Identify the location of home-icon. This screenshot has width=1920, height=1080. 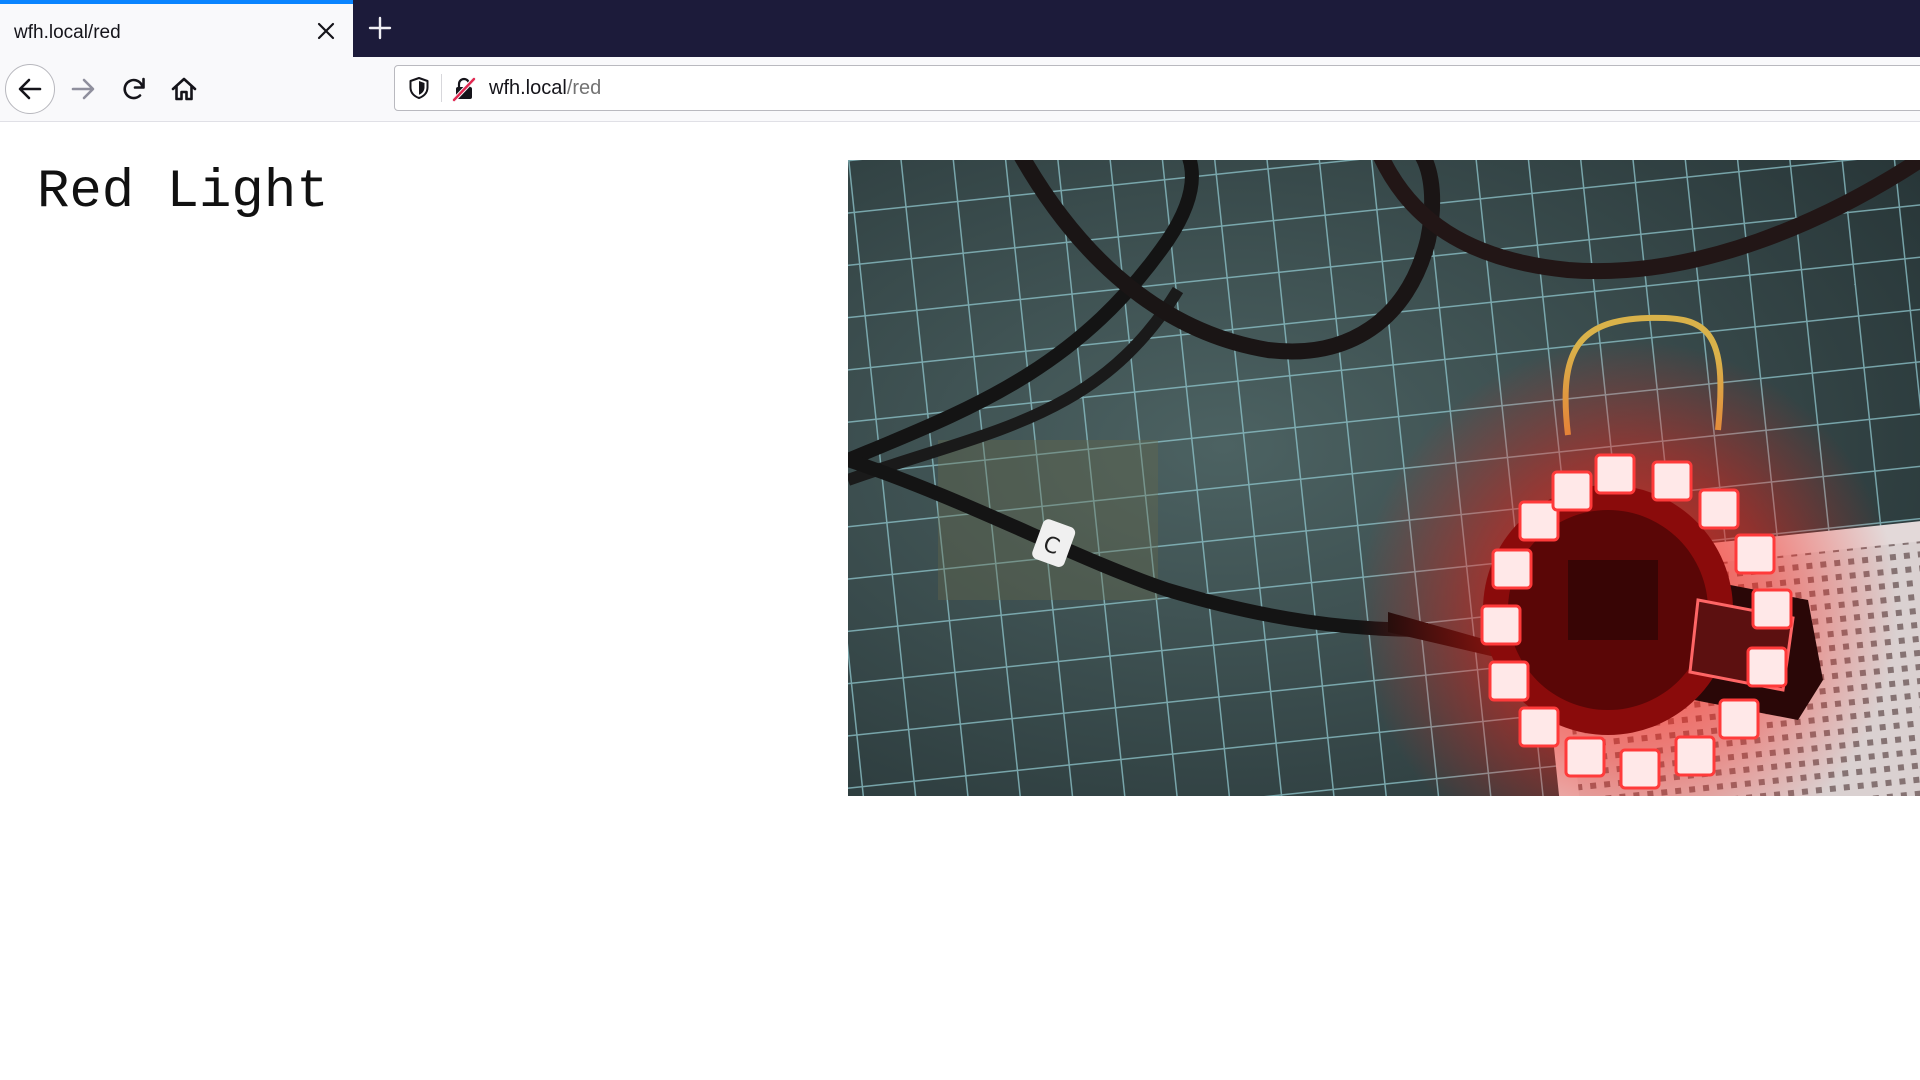
(184, 89).